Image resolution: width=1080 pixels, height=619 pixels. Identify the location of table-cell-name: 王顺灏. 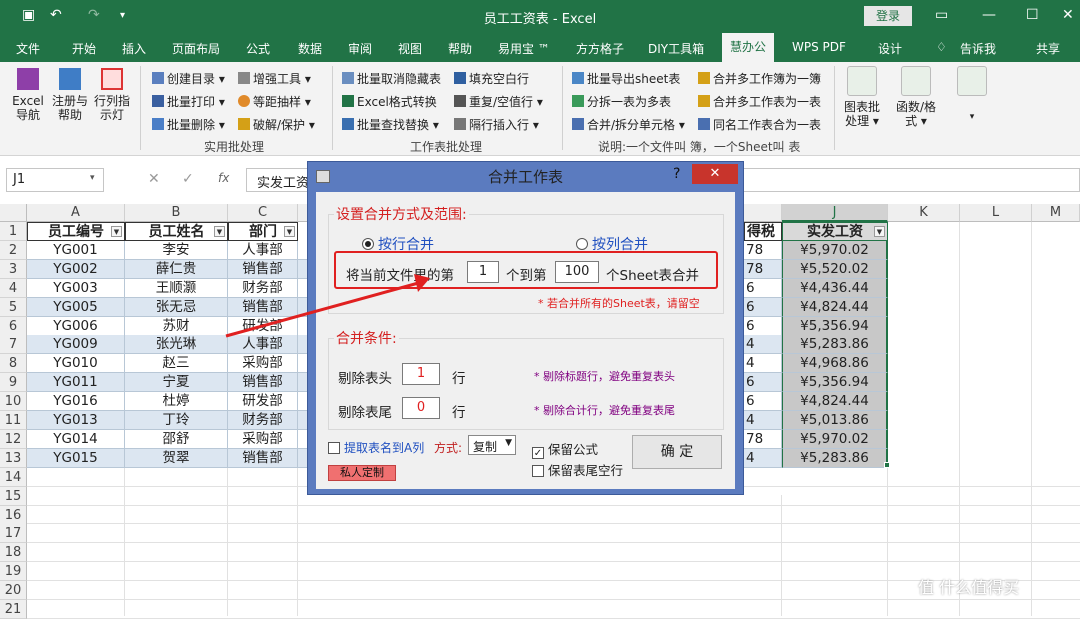
(176, 288).